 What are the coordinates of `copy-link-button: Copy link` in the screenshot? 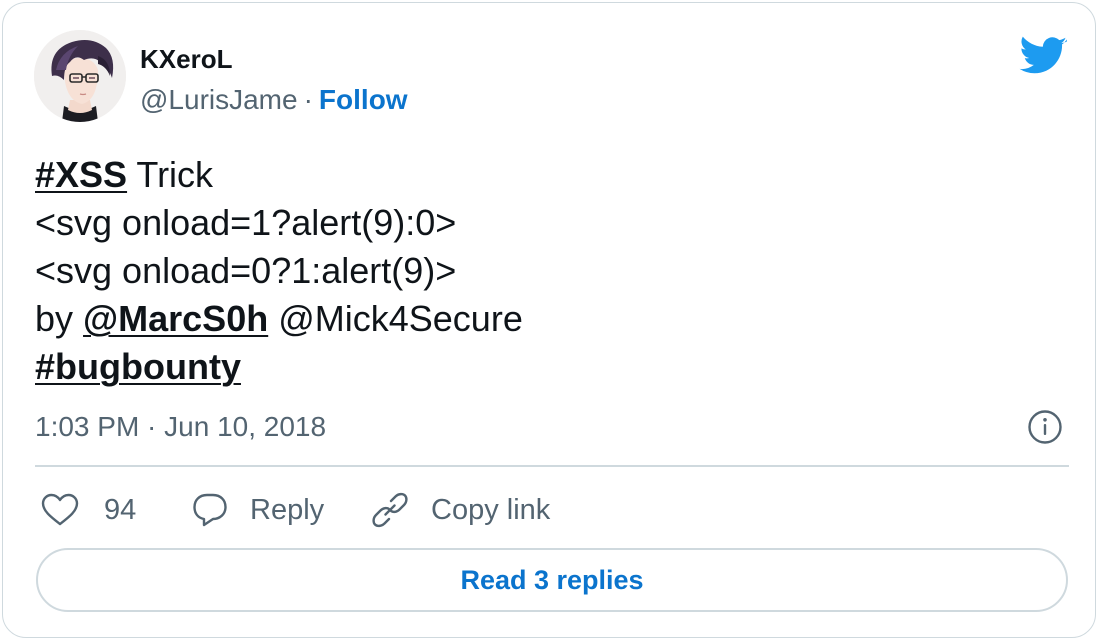 It's located at (460, 510).